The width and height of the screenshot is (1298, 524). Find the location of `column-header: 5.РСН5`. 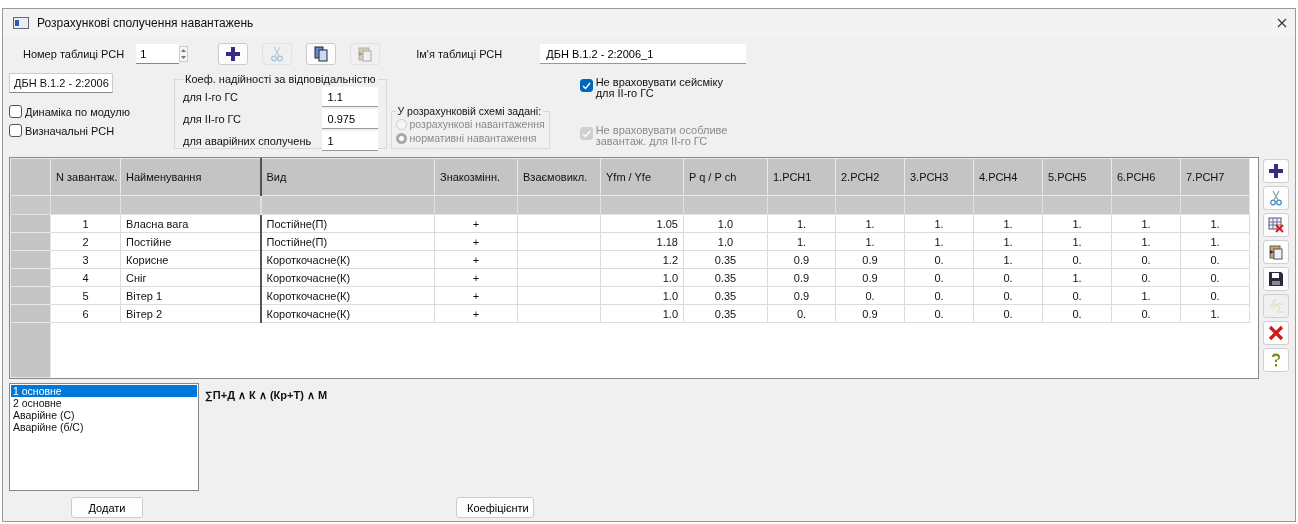

column-header: 5.РСН5 is located at coordinates (1077, 177).